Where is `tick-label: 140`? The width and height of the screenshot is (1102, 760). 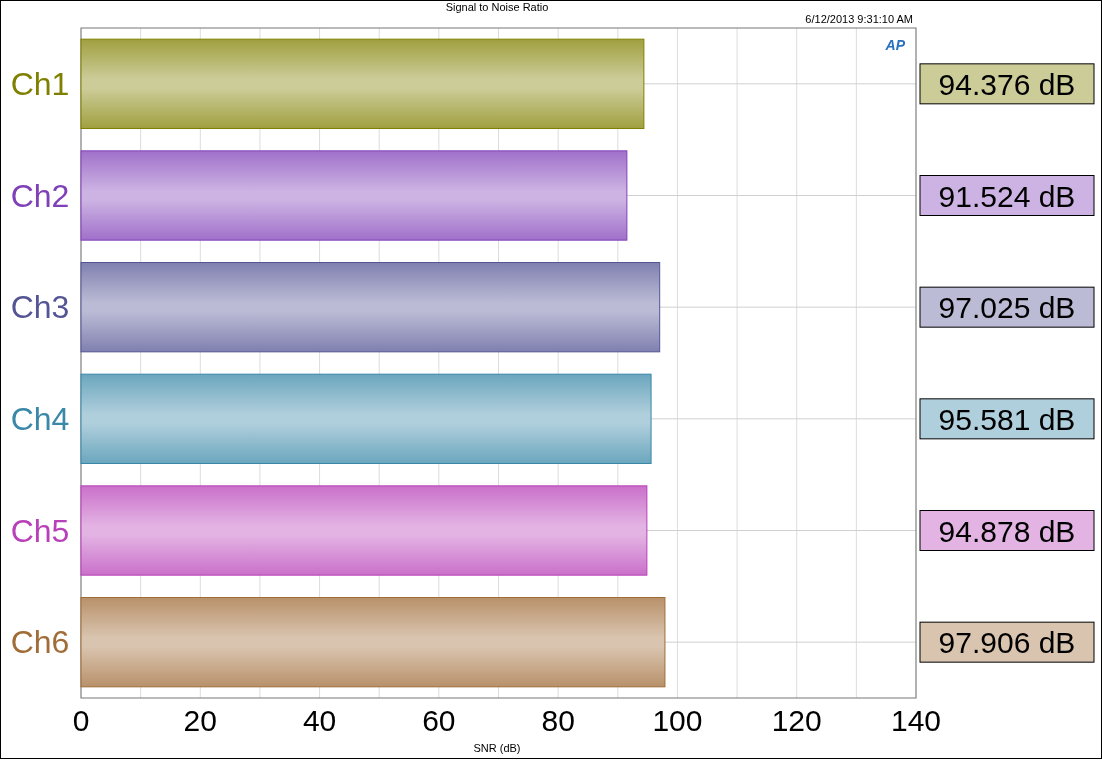 tick-label: 140 is located at coordinates (916, 720).